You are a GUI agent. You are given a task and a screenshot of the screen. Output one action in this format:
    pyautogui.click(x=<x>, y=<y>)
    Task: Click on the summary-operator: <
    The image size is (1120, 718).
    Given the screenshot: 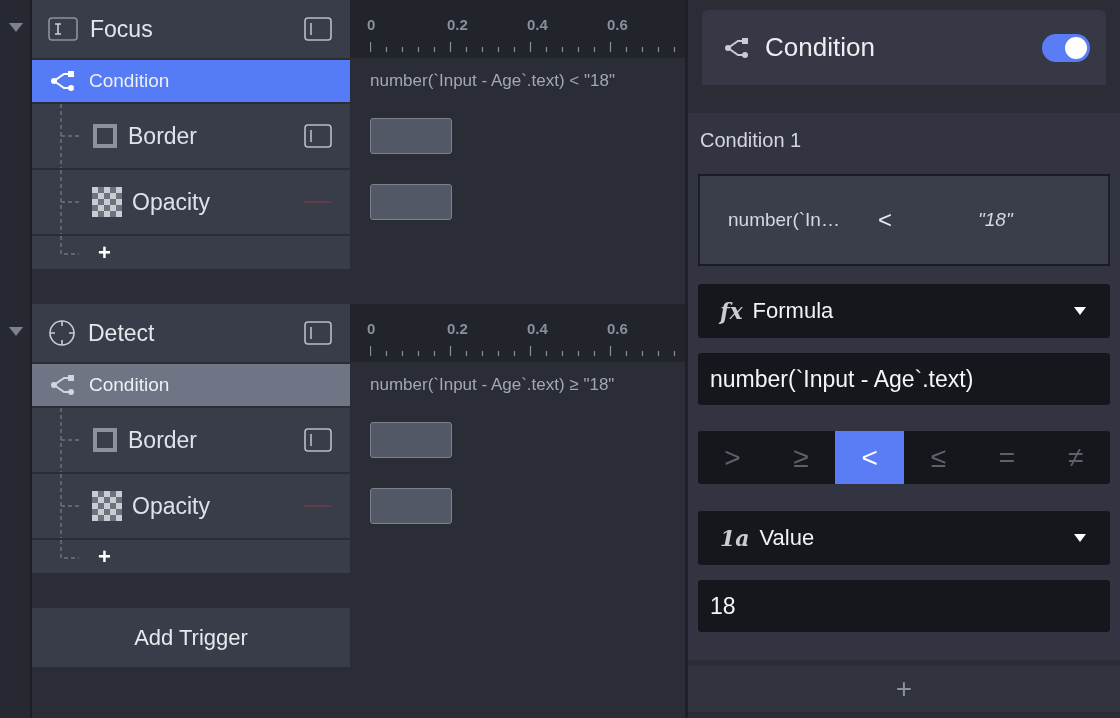 What is the action you would take?
    pyautogui.click(x=885, y=220)
    